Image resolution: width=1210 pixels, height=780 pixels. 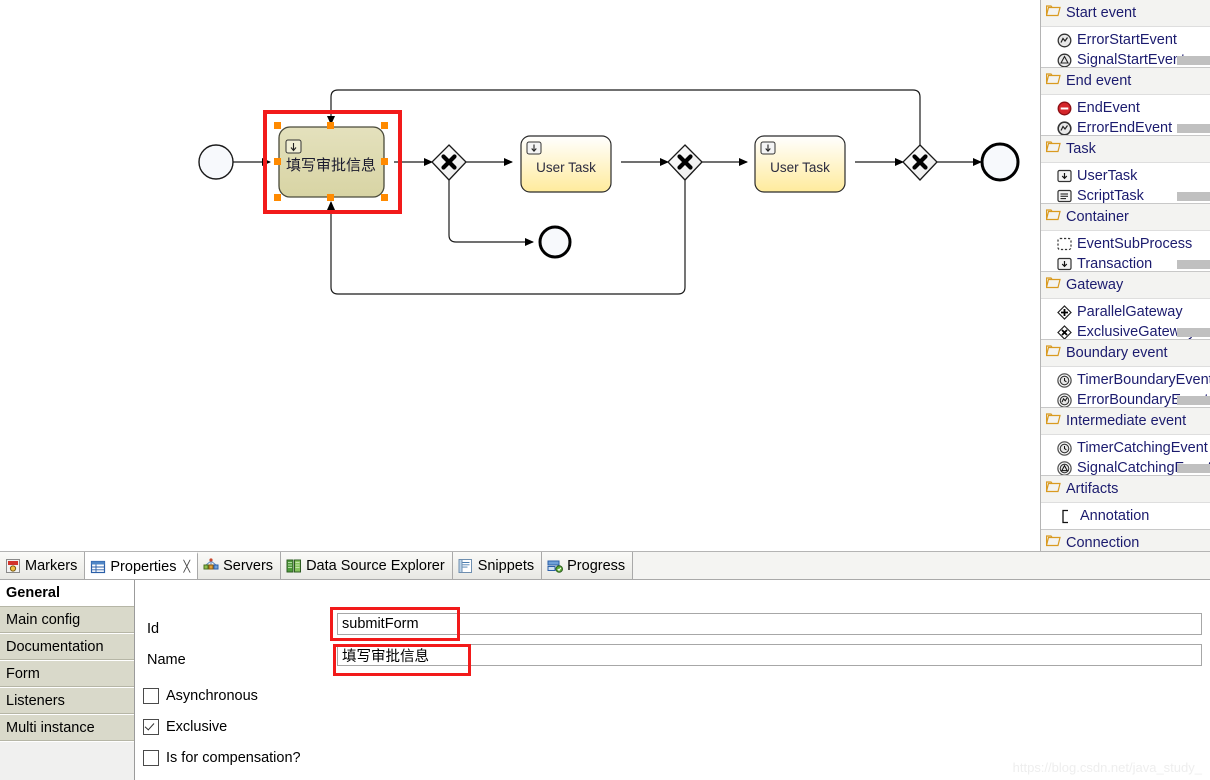 What do you see at coordinates (1125, 421) in the screenshot?
I see `palette-section-header: Intermediate event` at bounding box center [1125, 421].